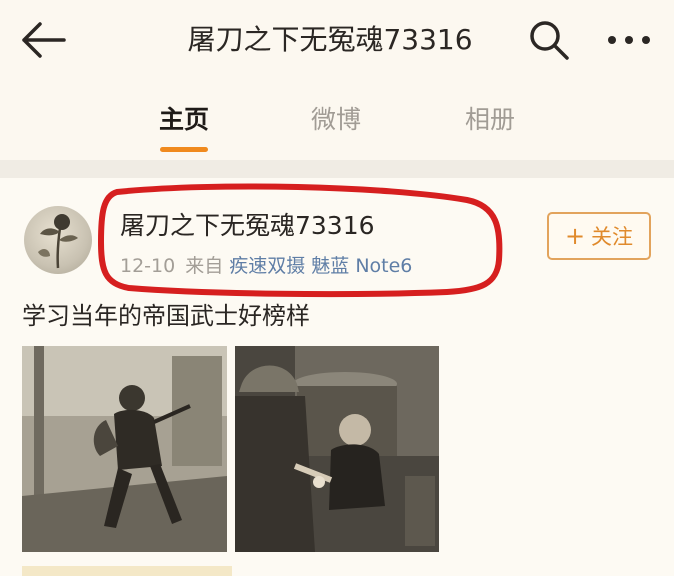 This screenshot has height=576, width=674. Describe the element at coordinates (490, 120) in the screenshot. I see `tab-album: 相册` at that location.